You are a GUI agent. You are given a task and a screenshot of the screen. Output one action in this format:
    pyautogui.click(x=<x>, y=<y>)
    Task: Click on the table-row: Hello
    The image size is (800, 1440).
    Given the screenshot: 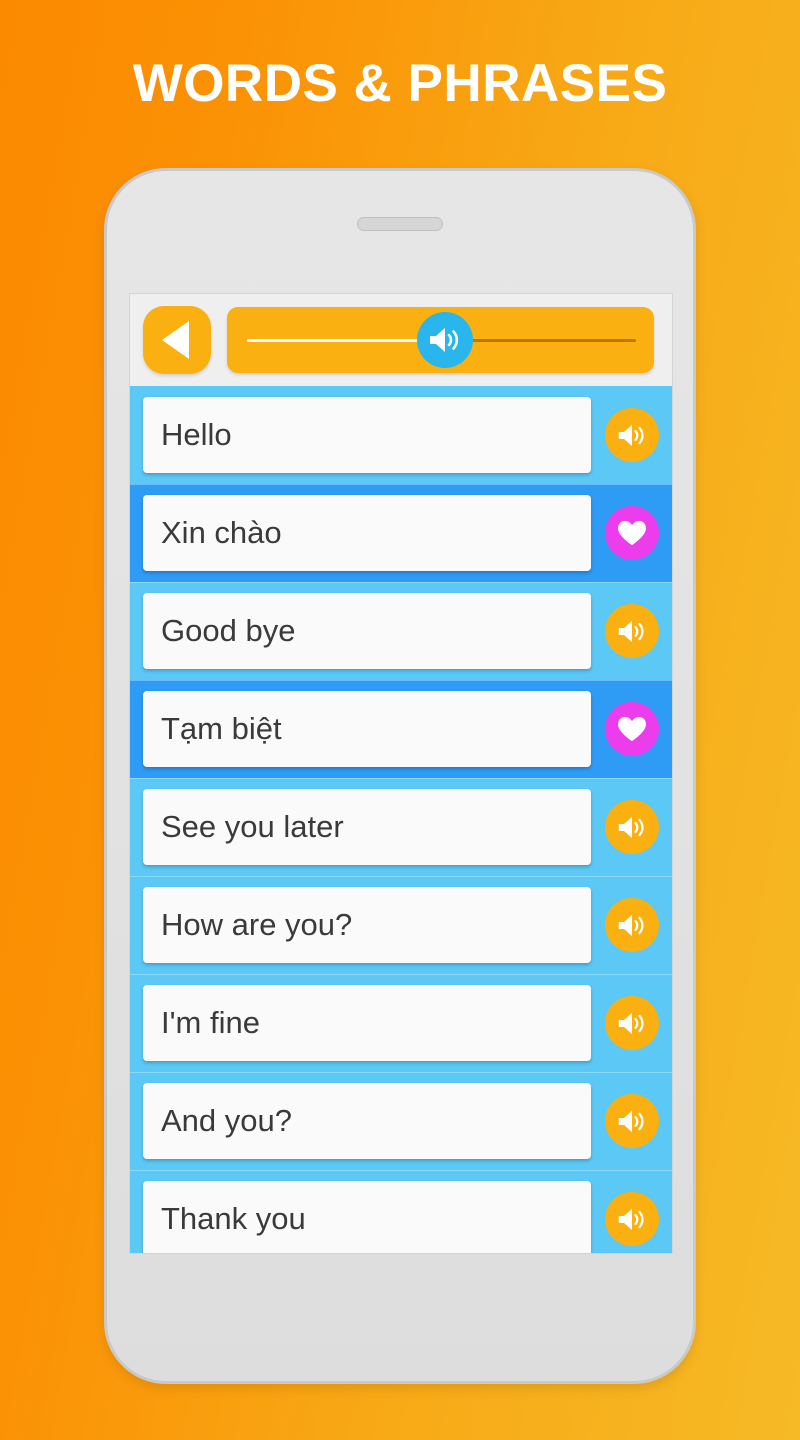 What is the action you would take?
    pyautogui.click(x=401, y=435)
    